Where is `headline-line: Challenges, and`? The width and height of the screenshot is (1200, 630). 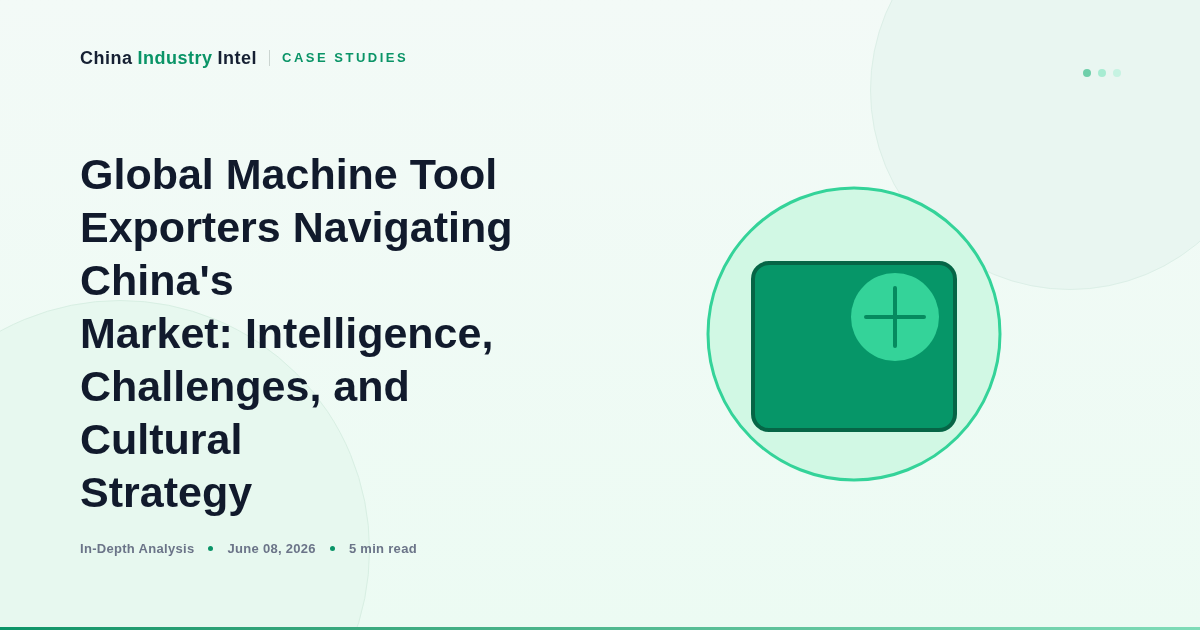 headline-line: Challenges, and is located at coordinates (245, 386).